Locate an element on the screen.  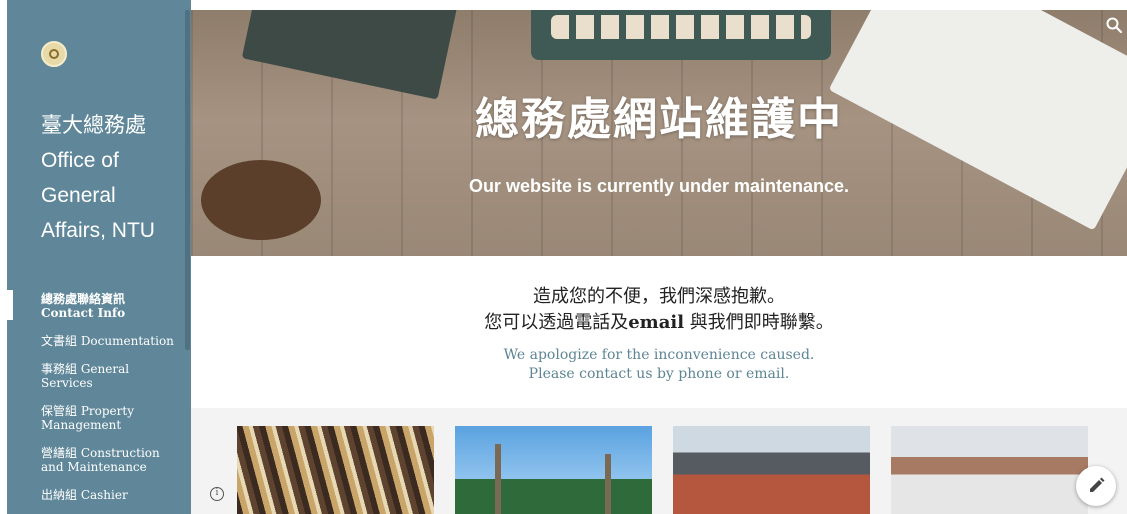
sidebar-item-general-services: 事務組 General Services is located at coordinates (111, 376).